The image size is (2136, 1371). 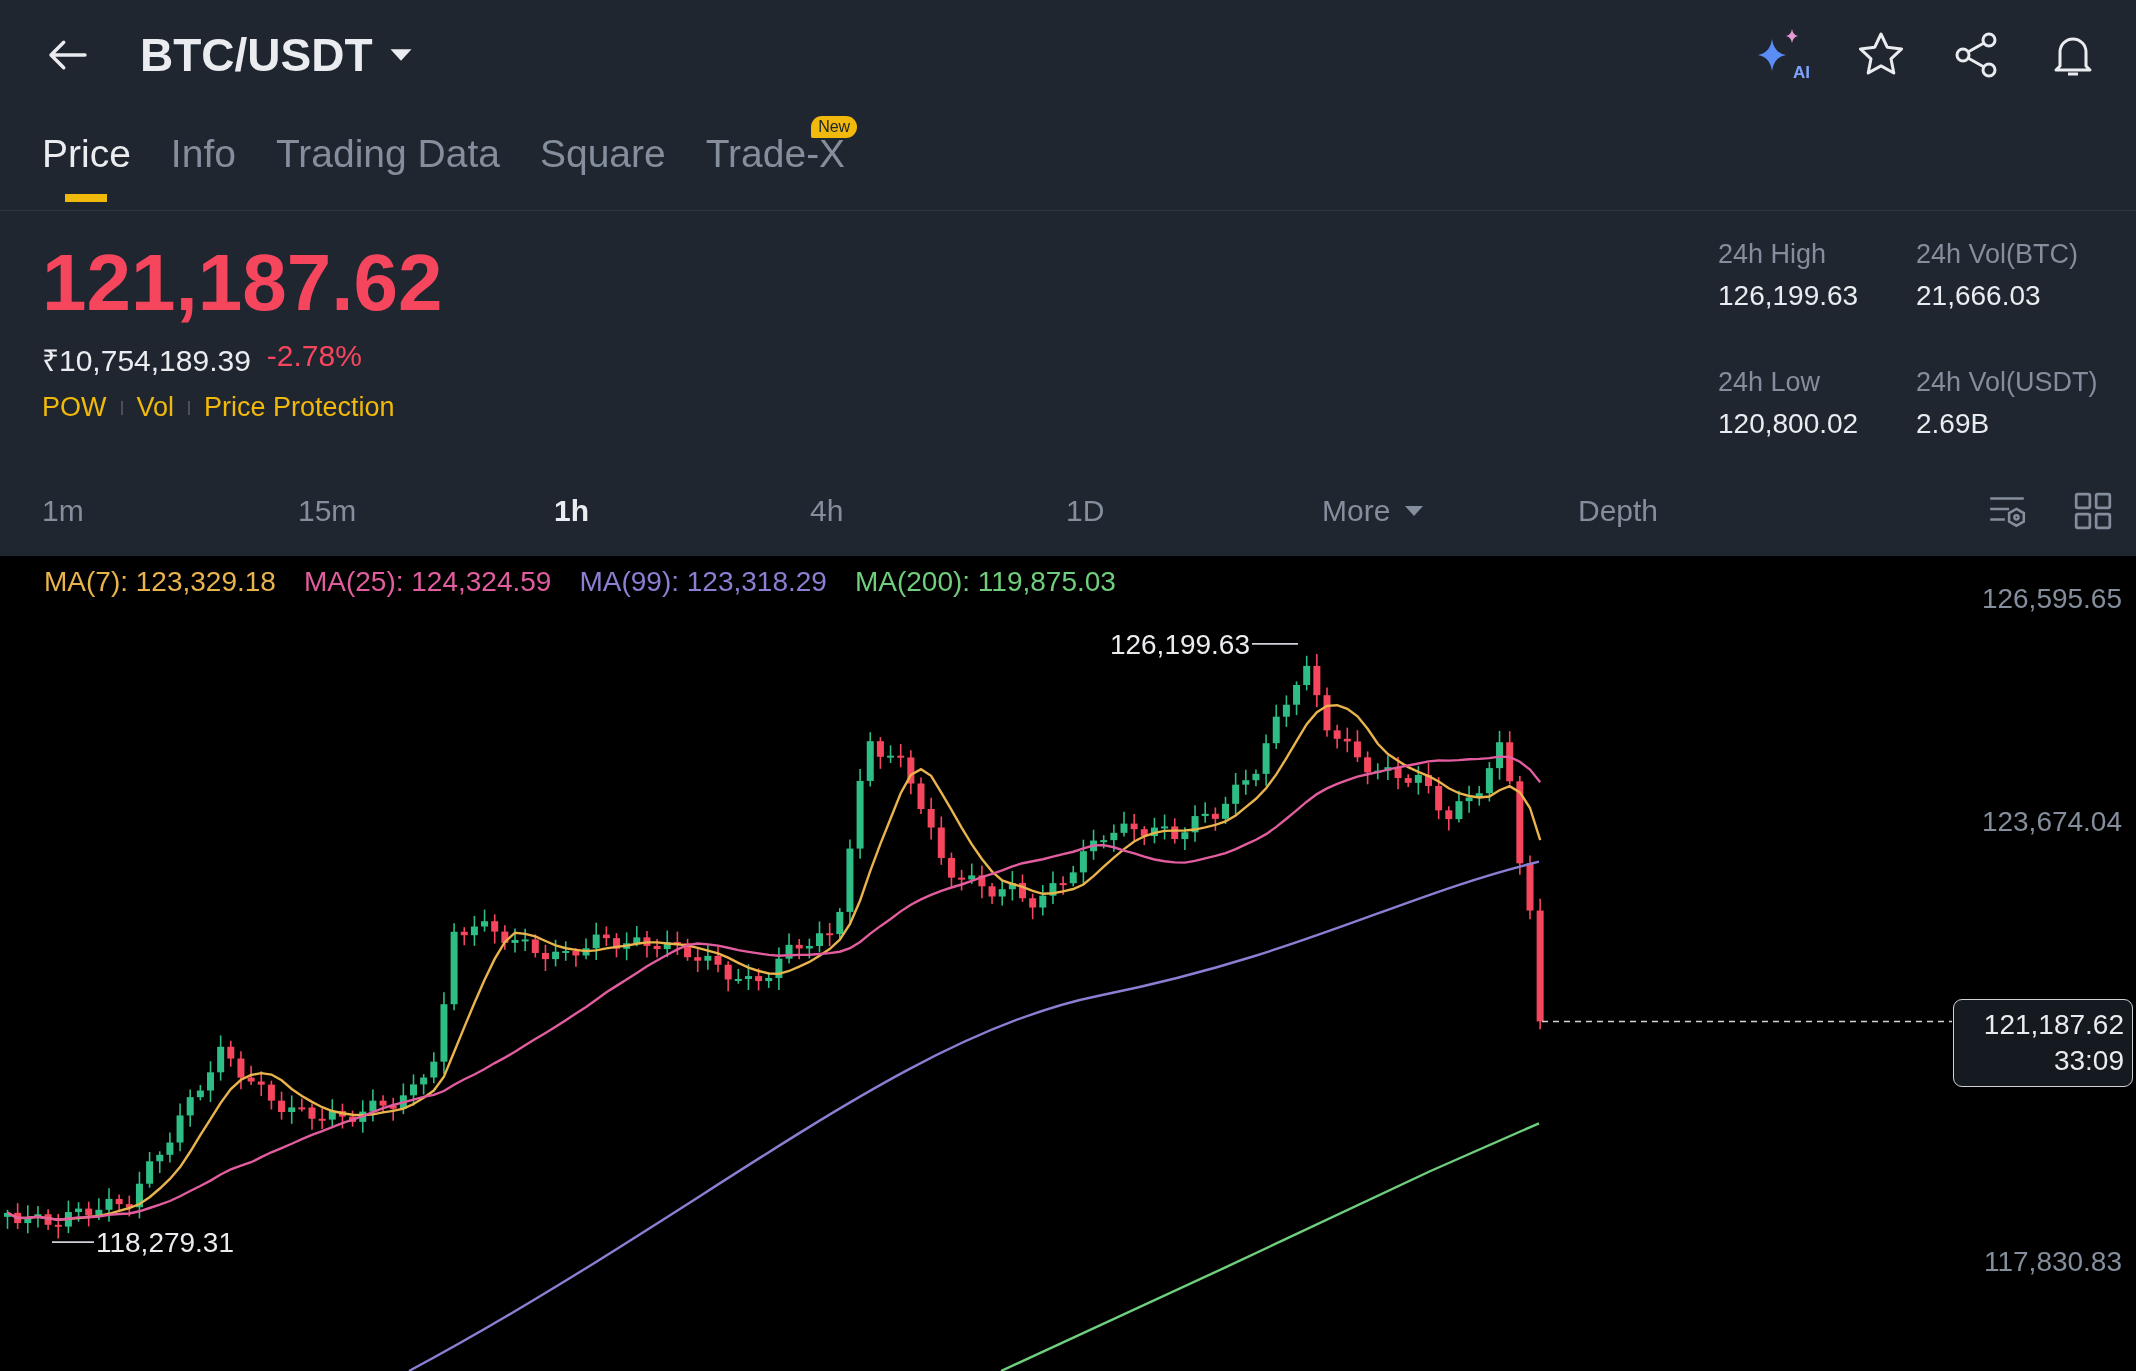 I want to click on tab: Info, so click(x=203, y=160).